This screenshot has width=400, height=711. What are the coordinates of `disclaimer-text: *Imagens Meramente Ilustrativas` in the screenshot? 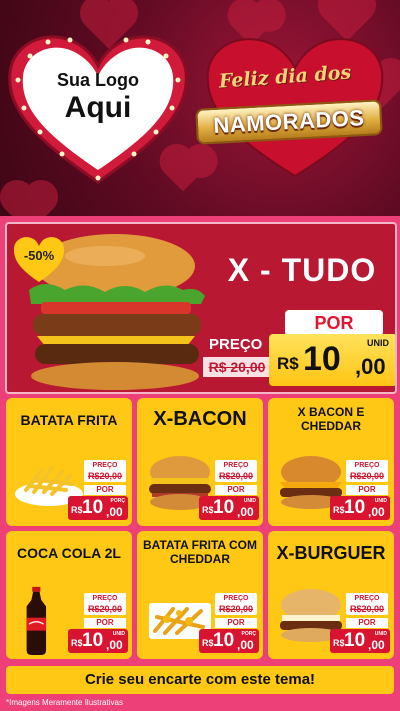 It's located at (64, 702).